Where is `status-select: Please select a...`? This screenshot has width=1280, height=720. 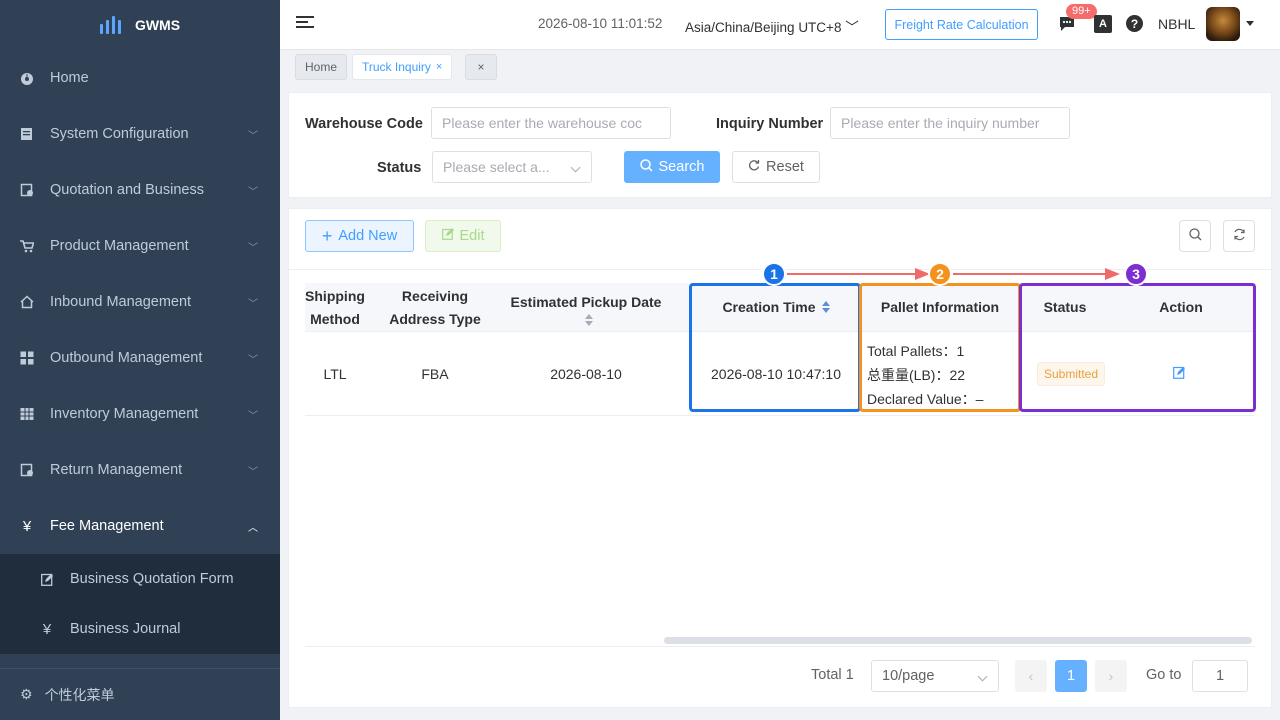 status-select: Please select a... is located at coordinates (512, 167).